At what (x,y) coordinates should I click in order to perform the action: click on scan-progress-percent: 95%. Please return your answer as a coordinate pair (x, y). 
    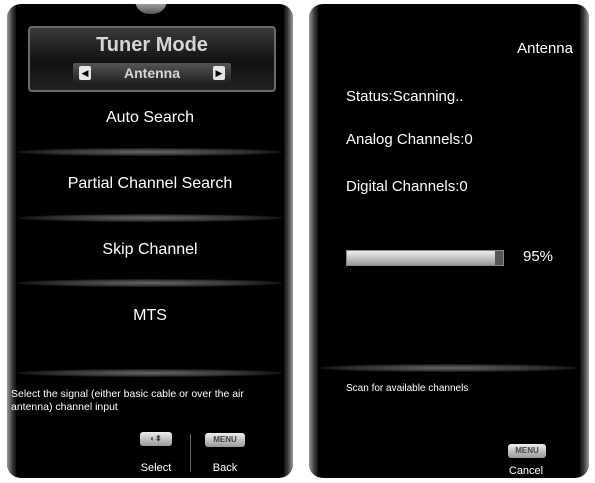
    Looking at the image, I should click on (538, 256).